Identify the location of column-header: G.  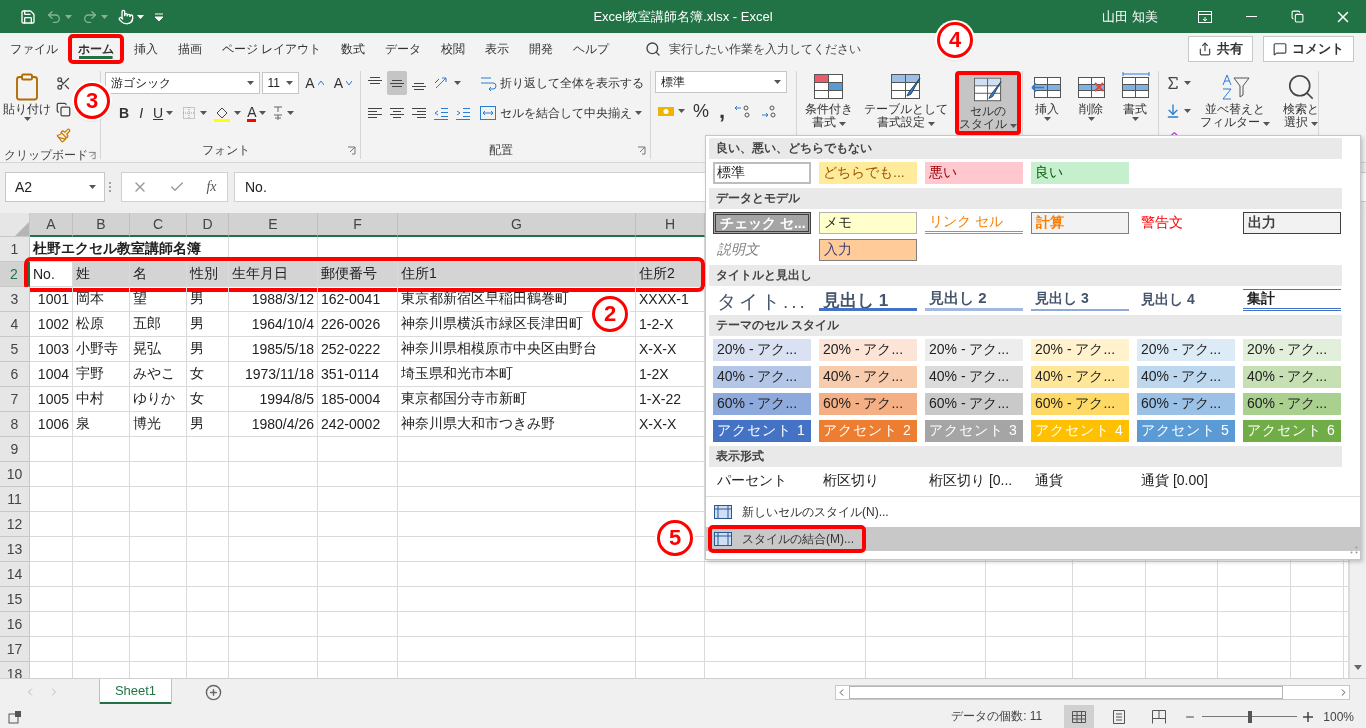
(517, 225).